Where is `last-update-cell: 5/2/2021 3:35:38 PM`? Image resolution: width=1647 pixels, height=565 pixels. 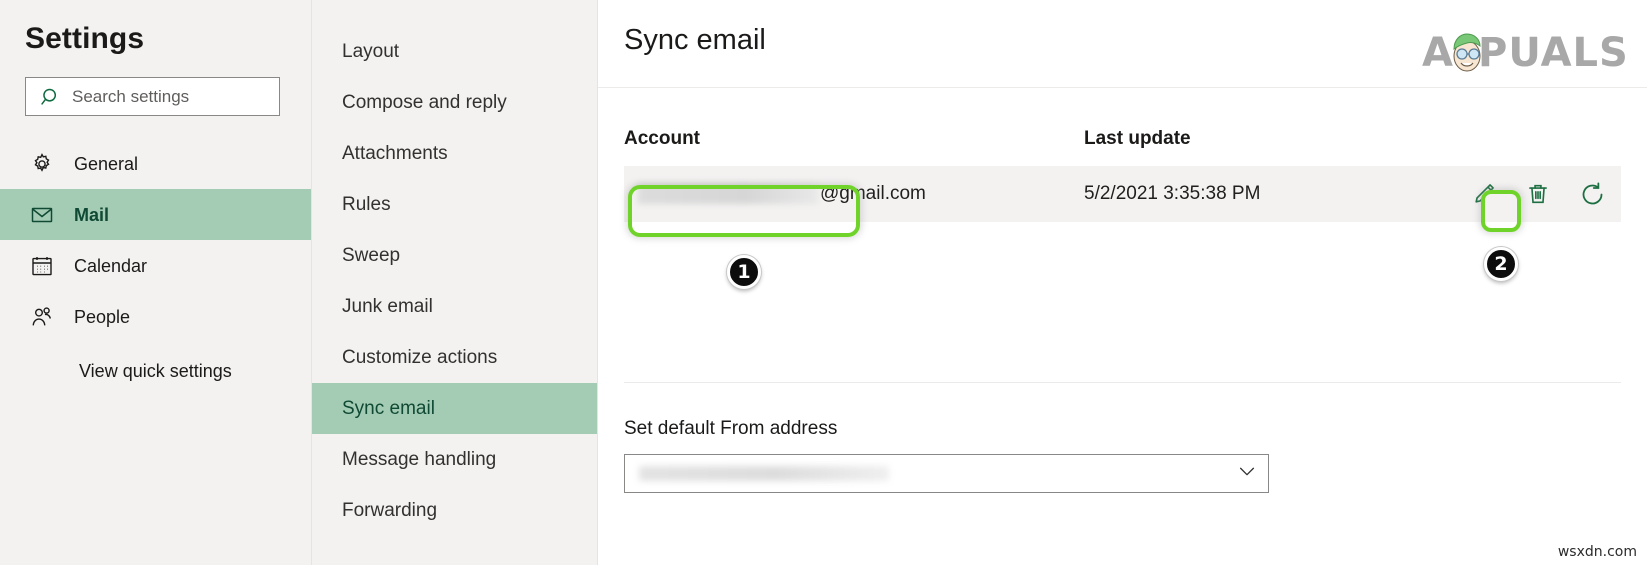 last-update-cell: 5/2/2021 3:35:38 PM is located at coordinates (1172, 193).